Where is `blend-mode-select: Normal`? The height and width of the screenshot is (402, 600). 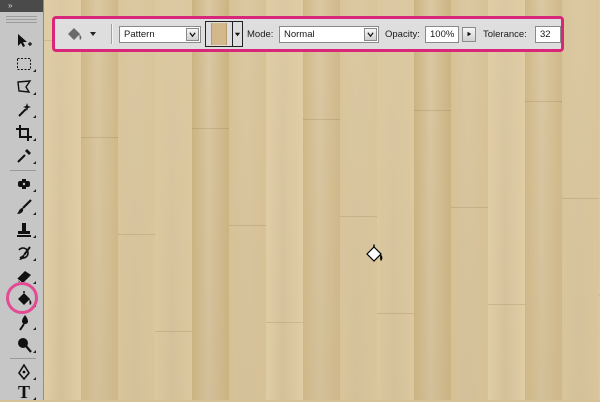 blend-mode-select: Normal is located at coordinates (329, 34).